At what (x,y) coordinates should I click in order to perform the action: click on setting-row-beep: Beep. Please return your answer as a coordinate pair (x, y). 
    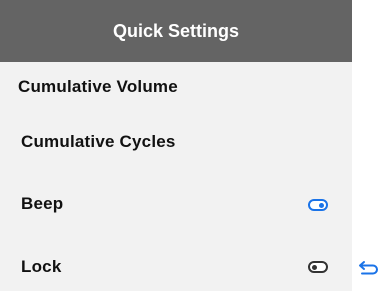
    Looking at the image, I should click on (176, 204).